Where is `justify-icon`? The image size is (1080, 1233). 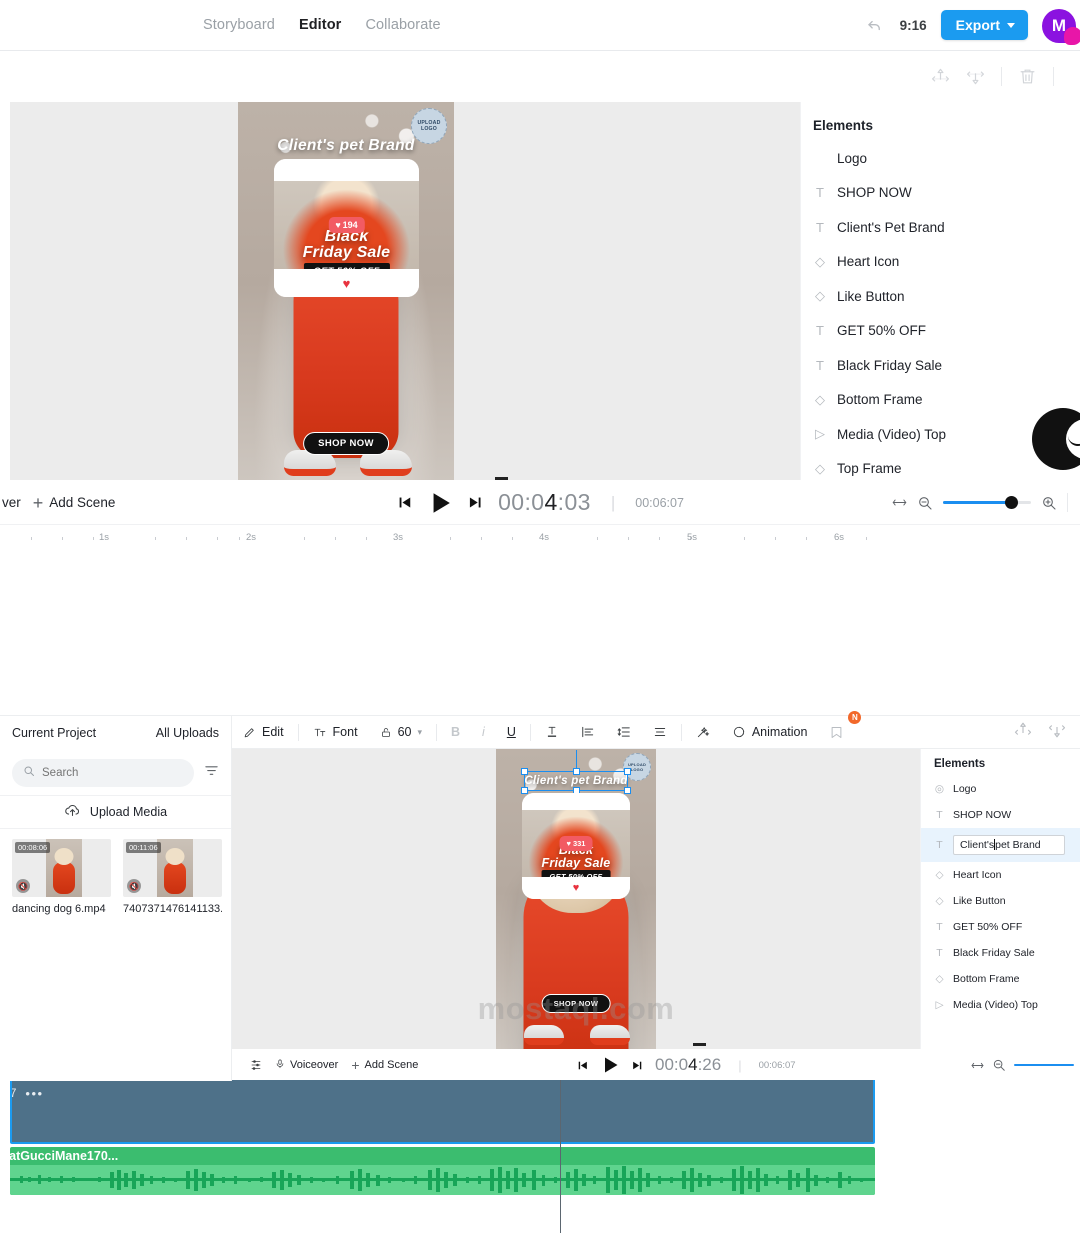
justify-icon is located at coordinates (660, 732).